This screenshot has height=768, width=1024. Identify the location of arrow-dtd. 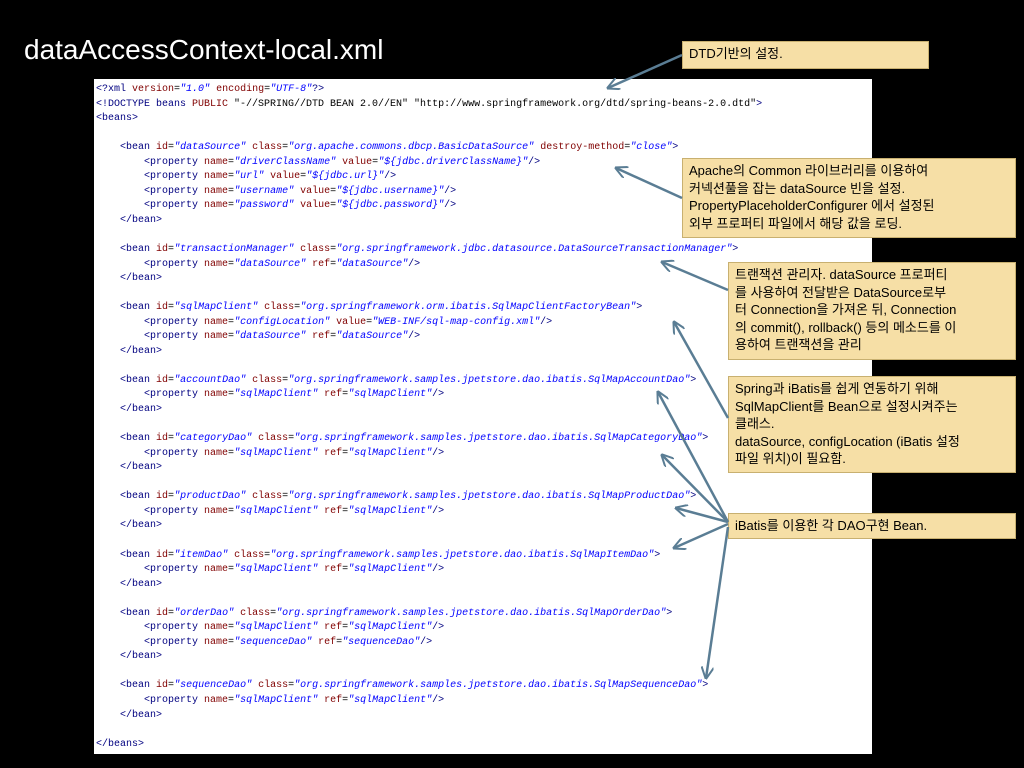
(645, 70).